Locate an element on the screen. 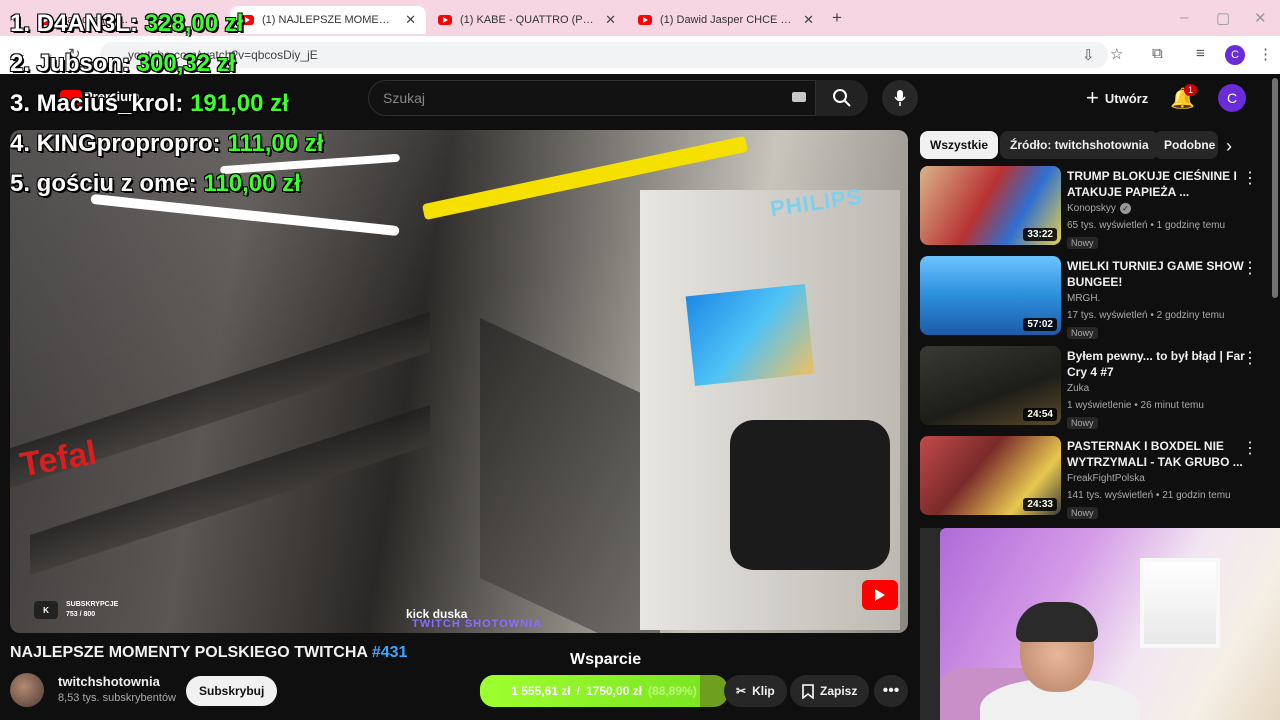 Image resolution: width=1280 pixels, height=720 pixels. browser-tab-active: (1) NAJLEPSZE MOMENTY POL... ✕ is located at coordinates (328, 20).